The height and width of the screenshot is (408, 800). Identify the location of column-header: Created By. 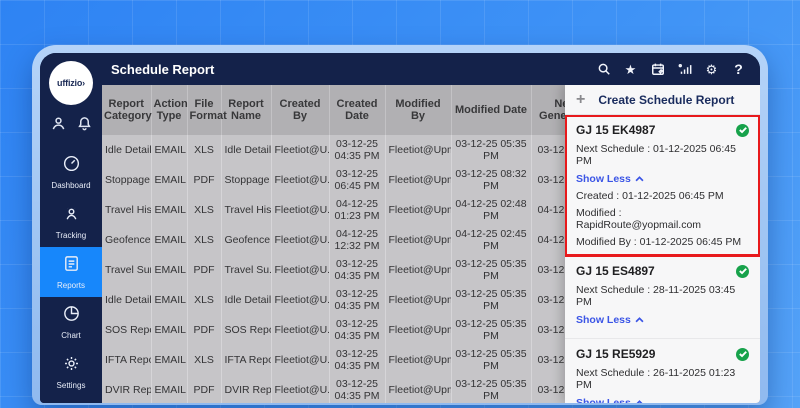
(300, 110).